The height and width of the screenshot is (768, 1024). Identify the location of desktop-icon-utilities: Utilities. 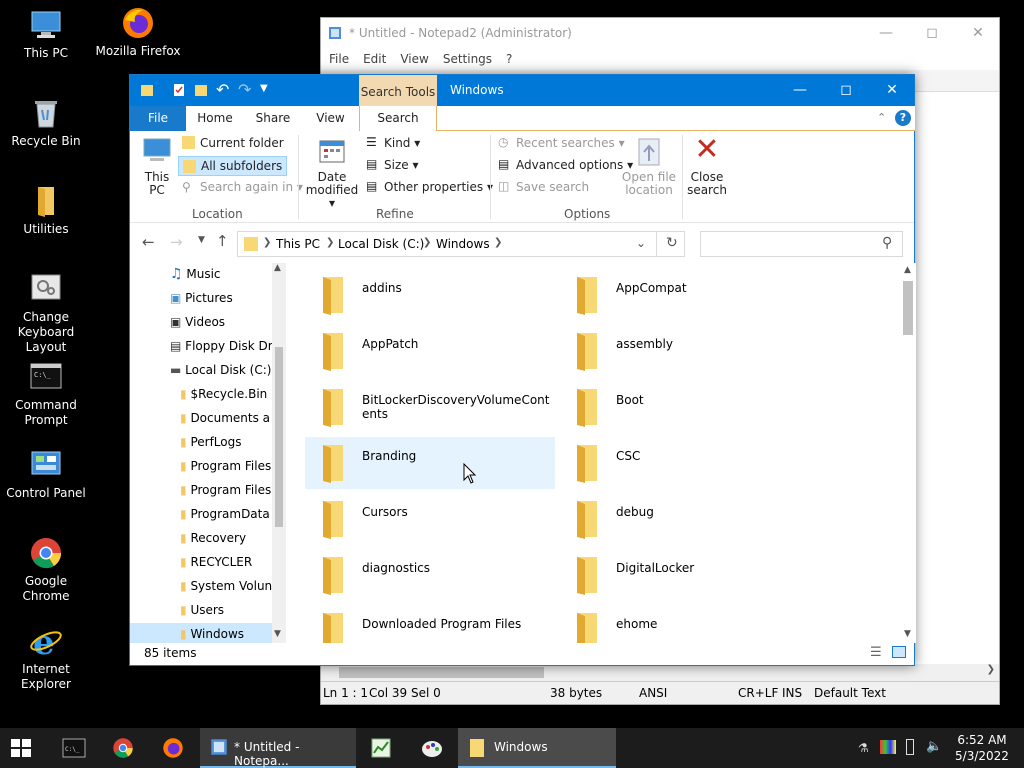
(46, 210).